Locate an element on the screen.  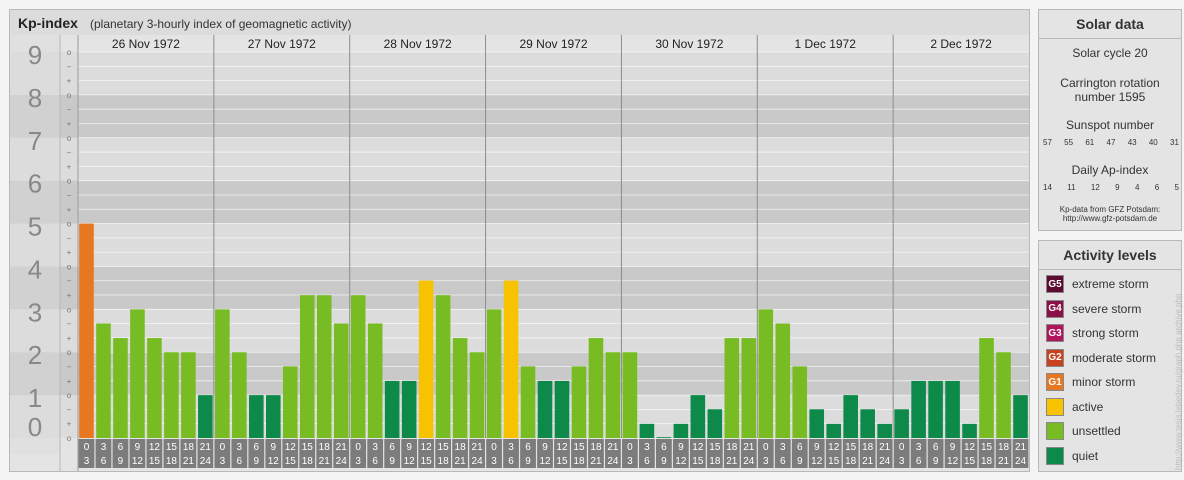
carrington-label: Carrington rotation is located at coordinates (1110, 83).